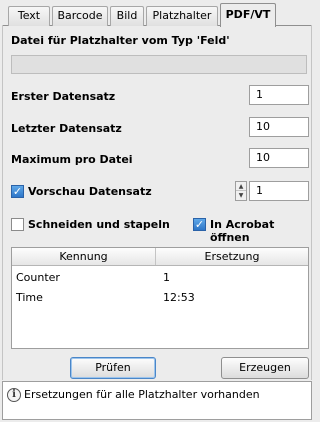 The width and height of the screenshot is (320, 422). What do you see at coordinates (113, 368) in the screenshot?
I see `check-button: Prüfen` at bounding box center [113, 368].